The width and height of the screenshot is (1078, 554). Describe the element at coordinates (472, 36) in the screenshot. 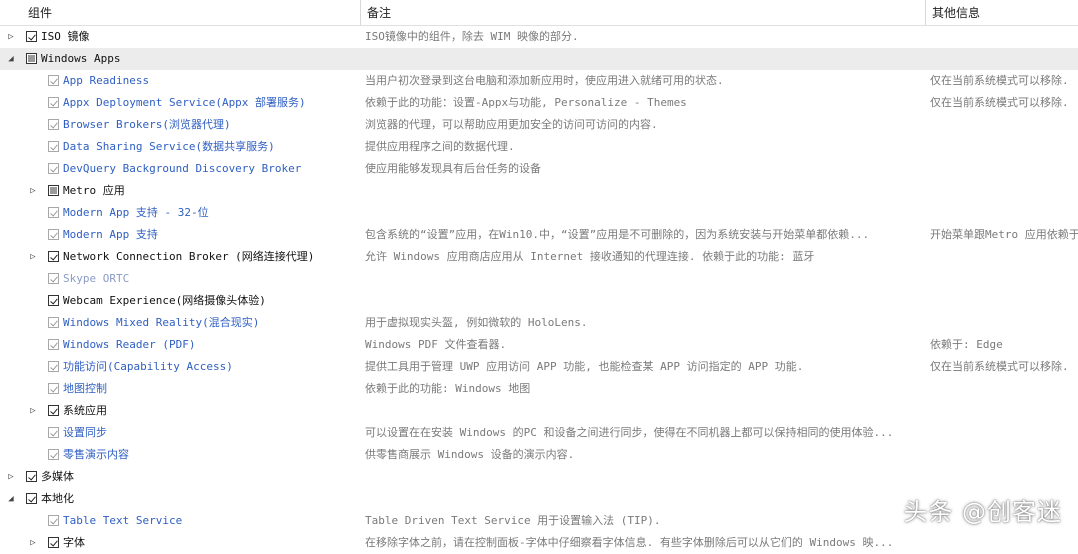

I see `component-note: ISO镜像中的组件，除去 WIM 映像的部分.` at that location.